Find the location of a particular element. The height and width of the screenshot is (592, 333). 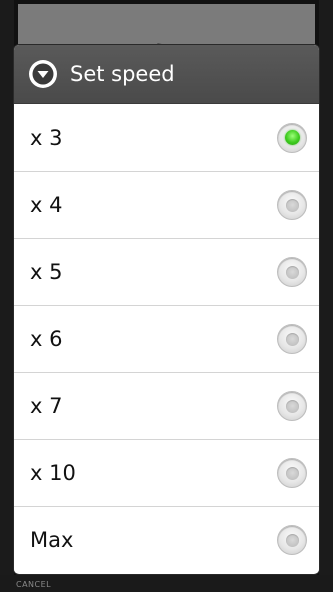

option-label: x 4 is located at coordinates (46, 205).